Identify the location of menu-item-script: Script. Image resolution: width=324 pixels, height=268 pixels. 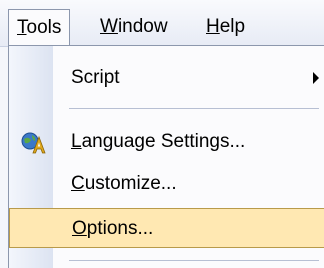
(166, 78).